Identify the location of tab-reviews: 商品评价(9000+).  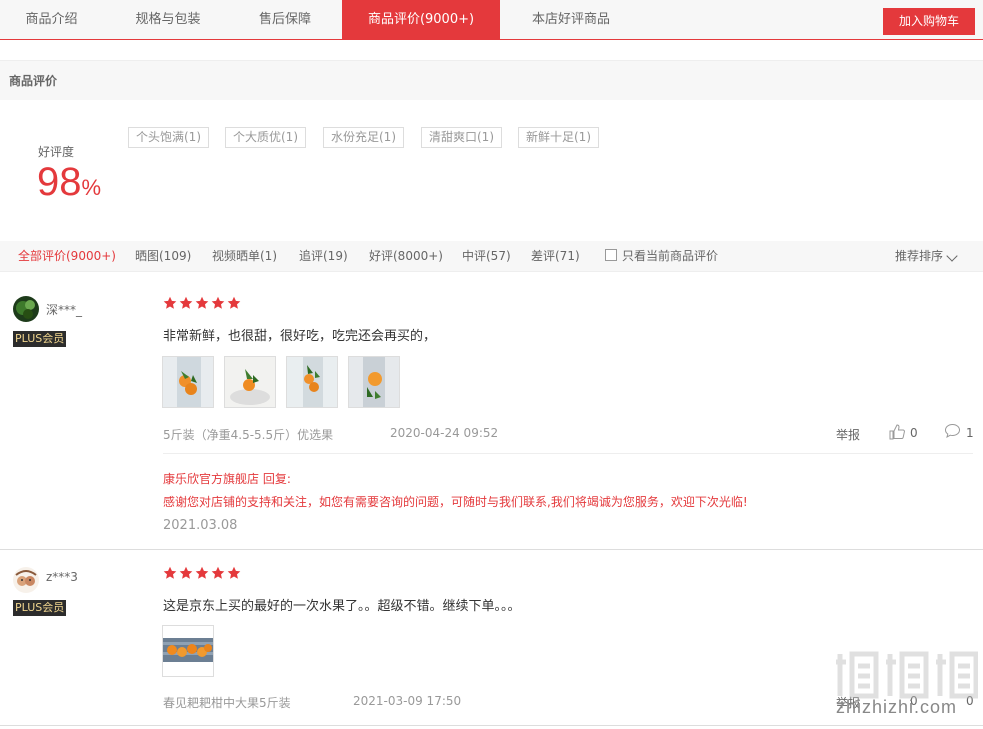
(421, 19).